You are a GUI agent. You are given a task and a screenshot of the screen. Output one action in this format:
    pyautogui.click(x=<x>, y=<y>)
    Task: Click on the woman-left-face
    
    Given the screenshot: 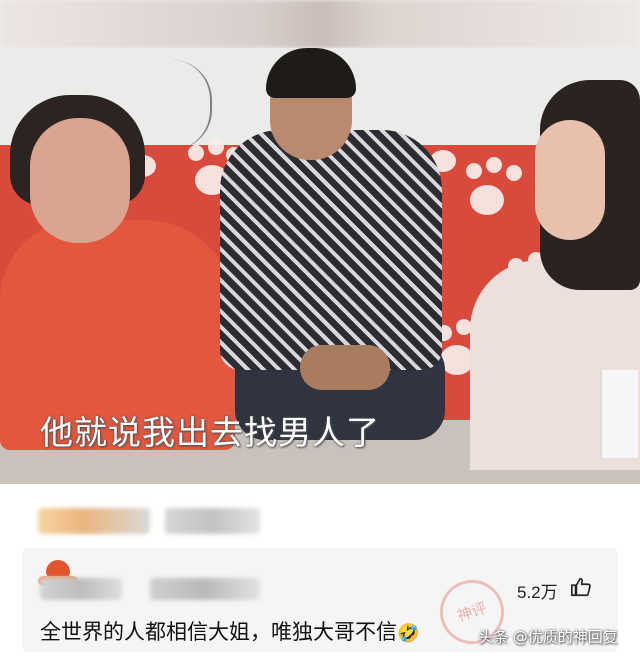 What is the action you would take?
    pyautogui.click(x=80, y=180)
    